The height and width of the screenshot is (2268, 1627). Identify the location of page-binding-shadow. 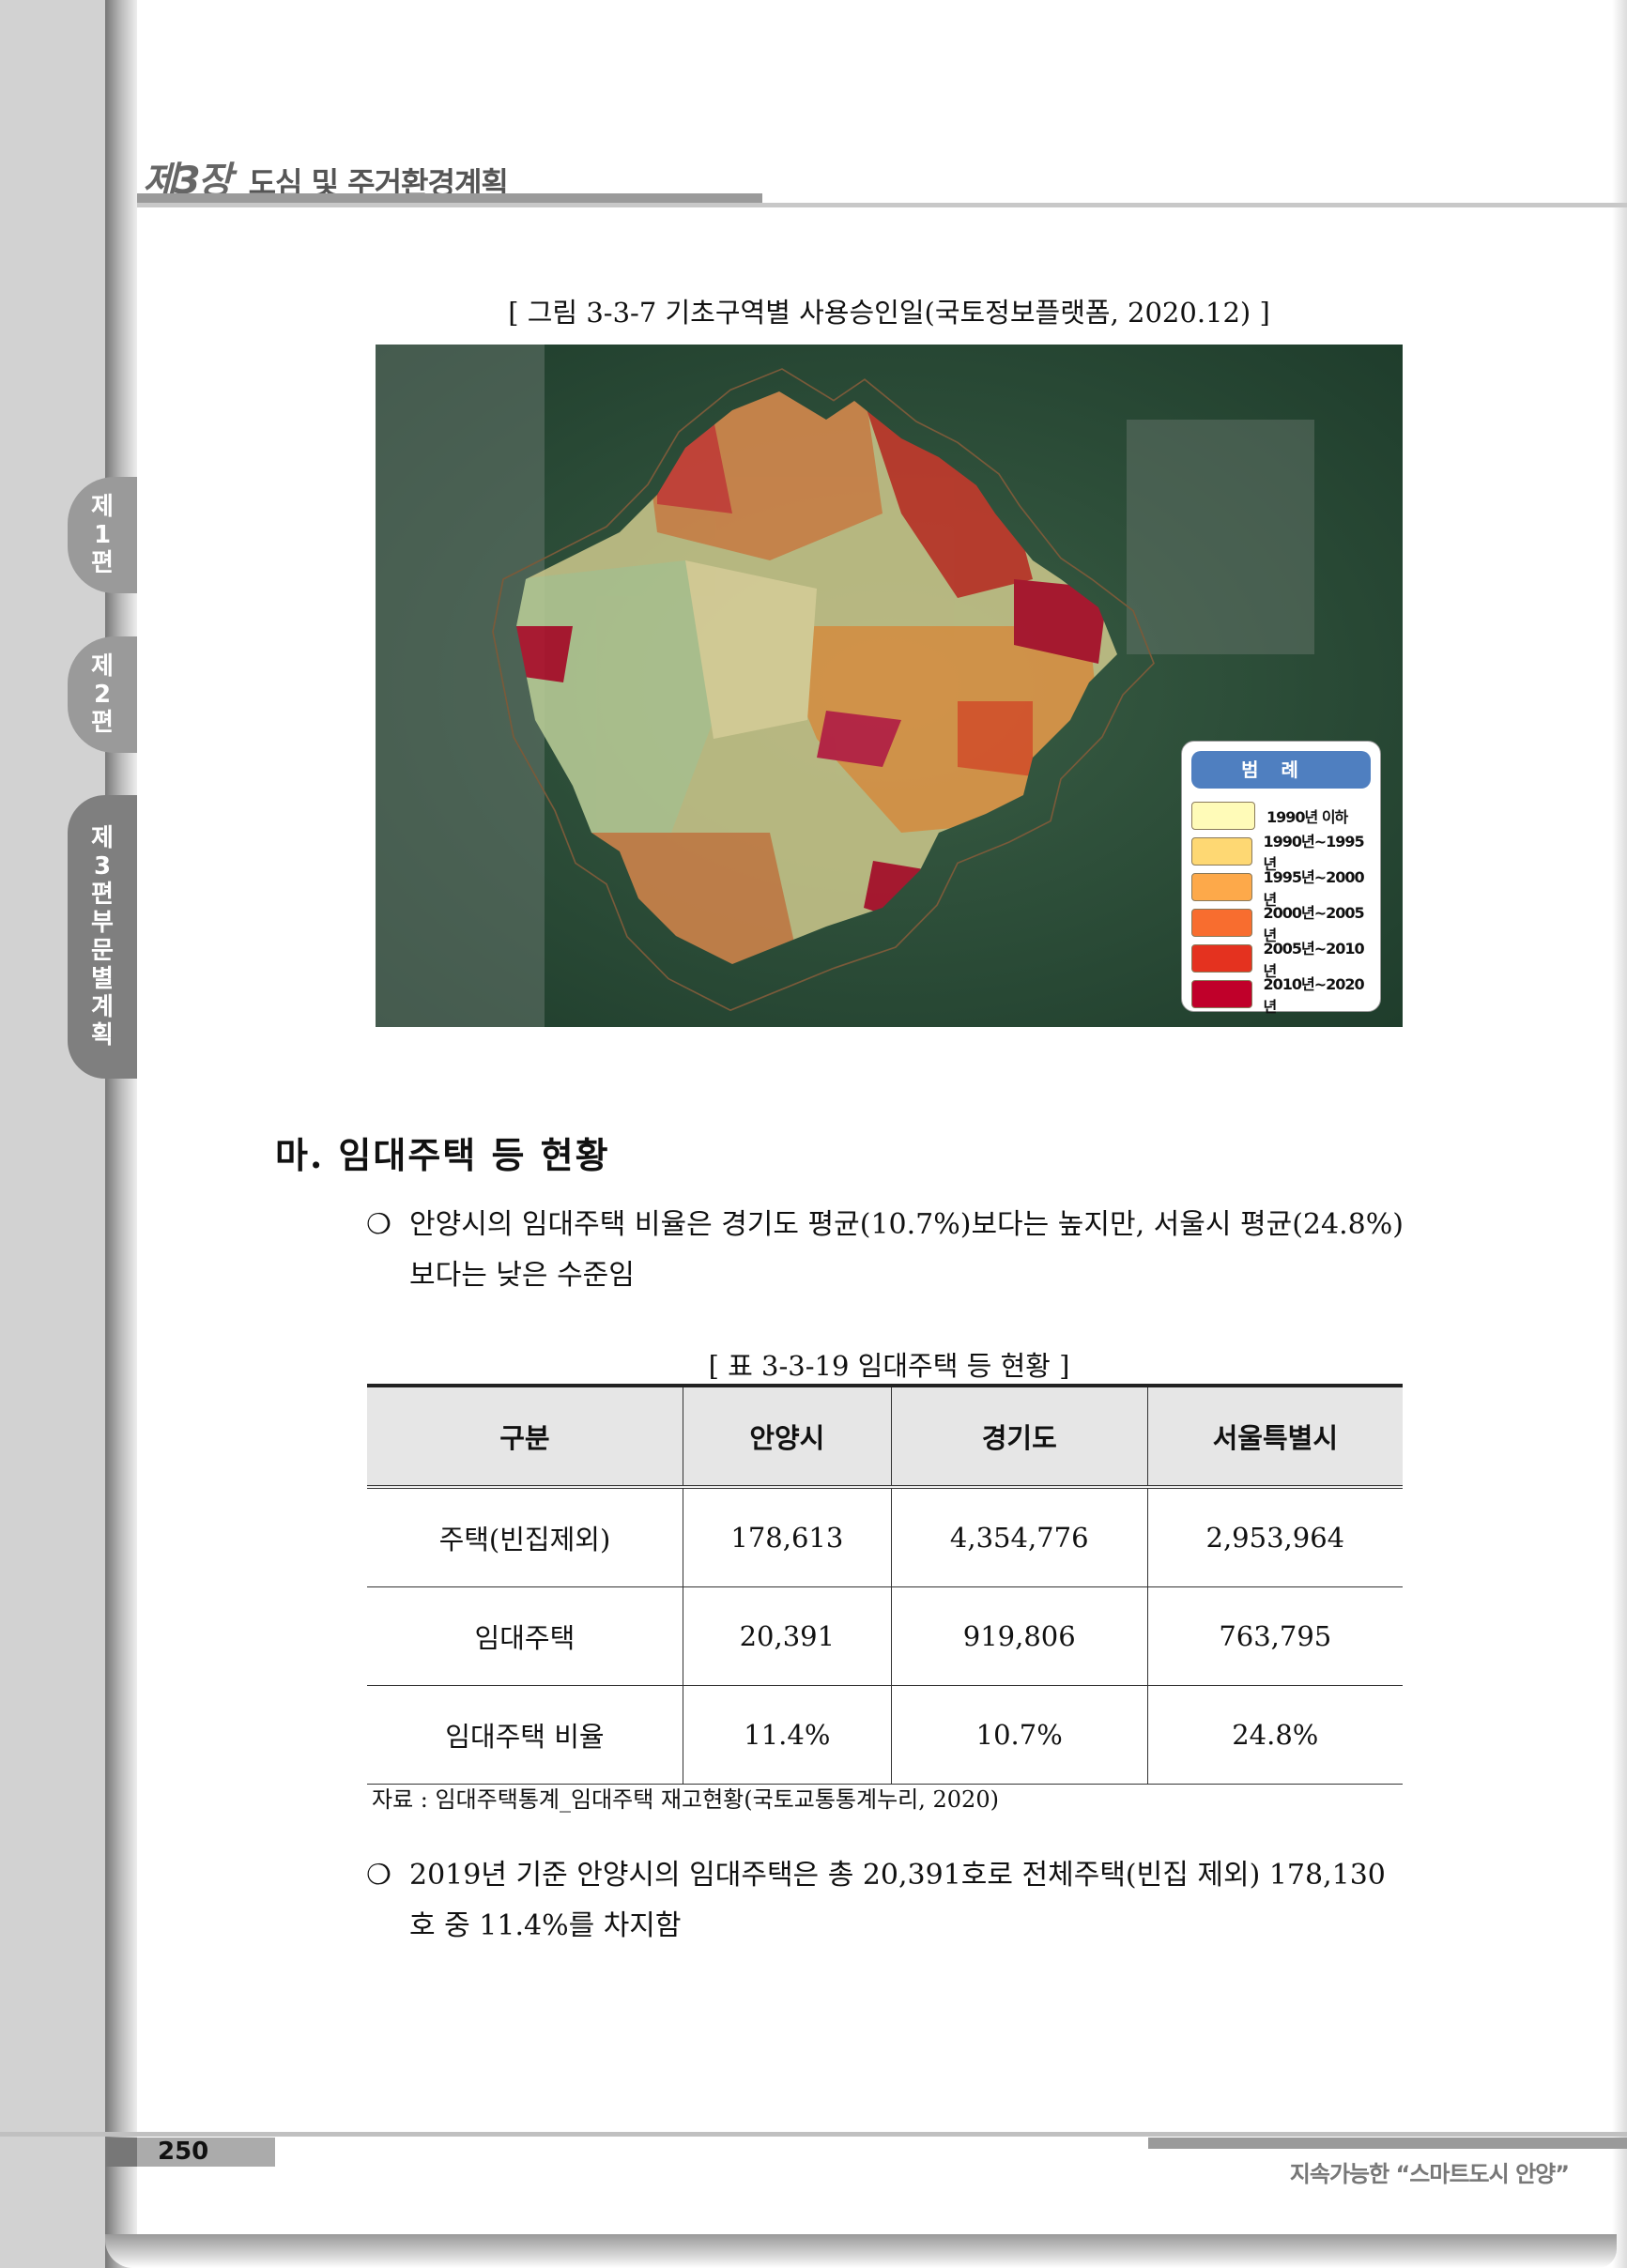
(121, 1134).